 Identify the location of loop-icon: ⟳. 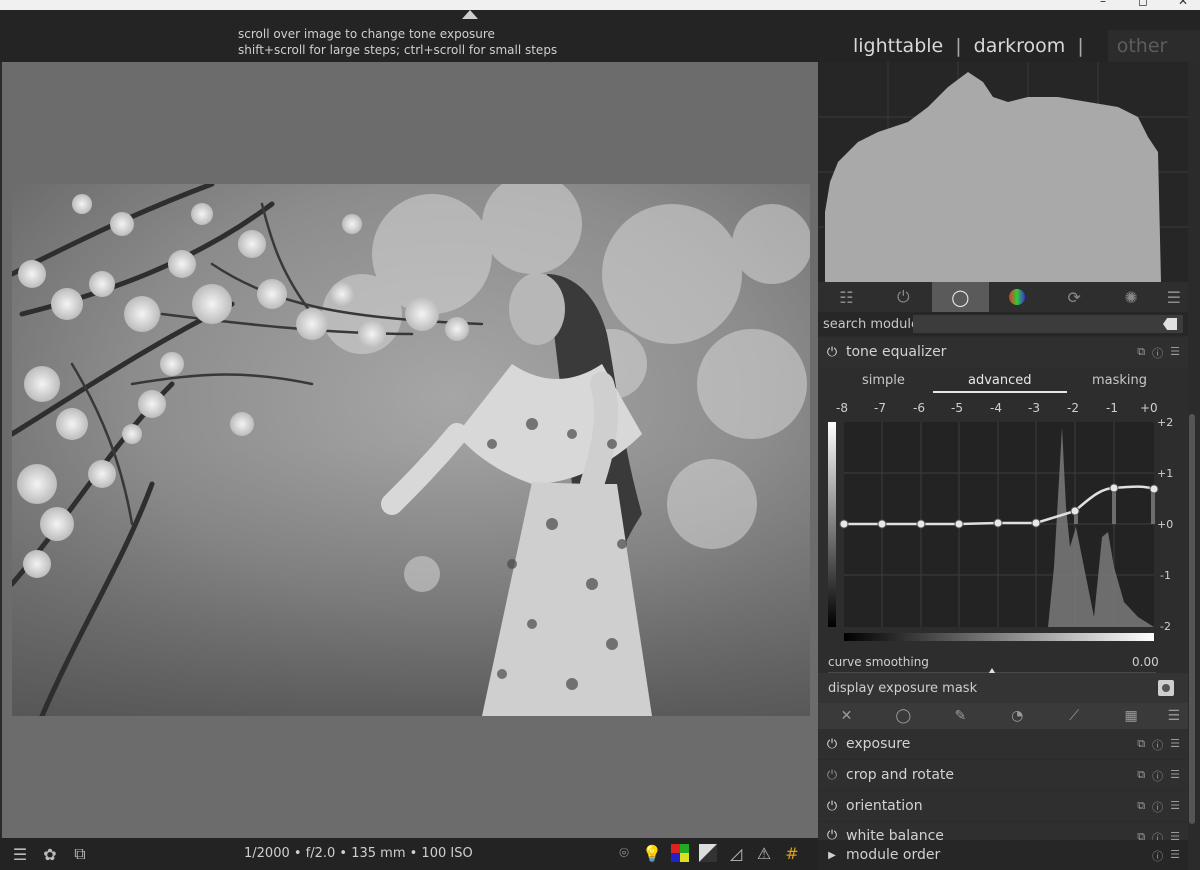
(1074, 297).